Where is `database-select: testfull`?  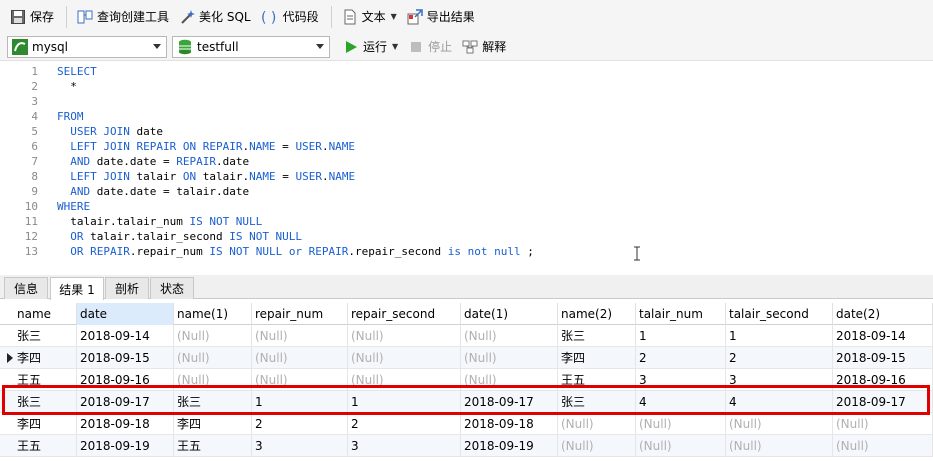 database-select: testfull is located at coordinates (251, 46).